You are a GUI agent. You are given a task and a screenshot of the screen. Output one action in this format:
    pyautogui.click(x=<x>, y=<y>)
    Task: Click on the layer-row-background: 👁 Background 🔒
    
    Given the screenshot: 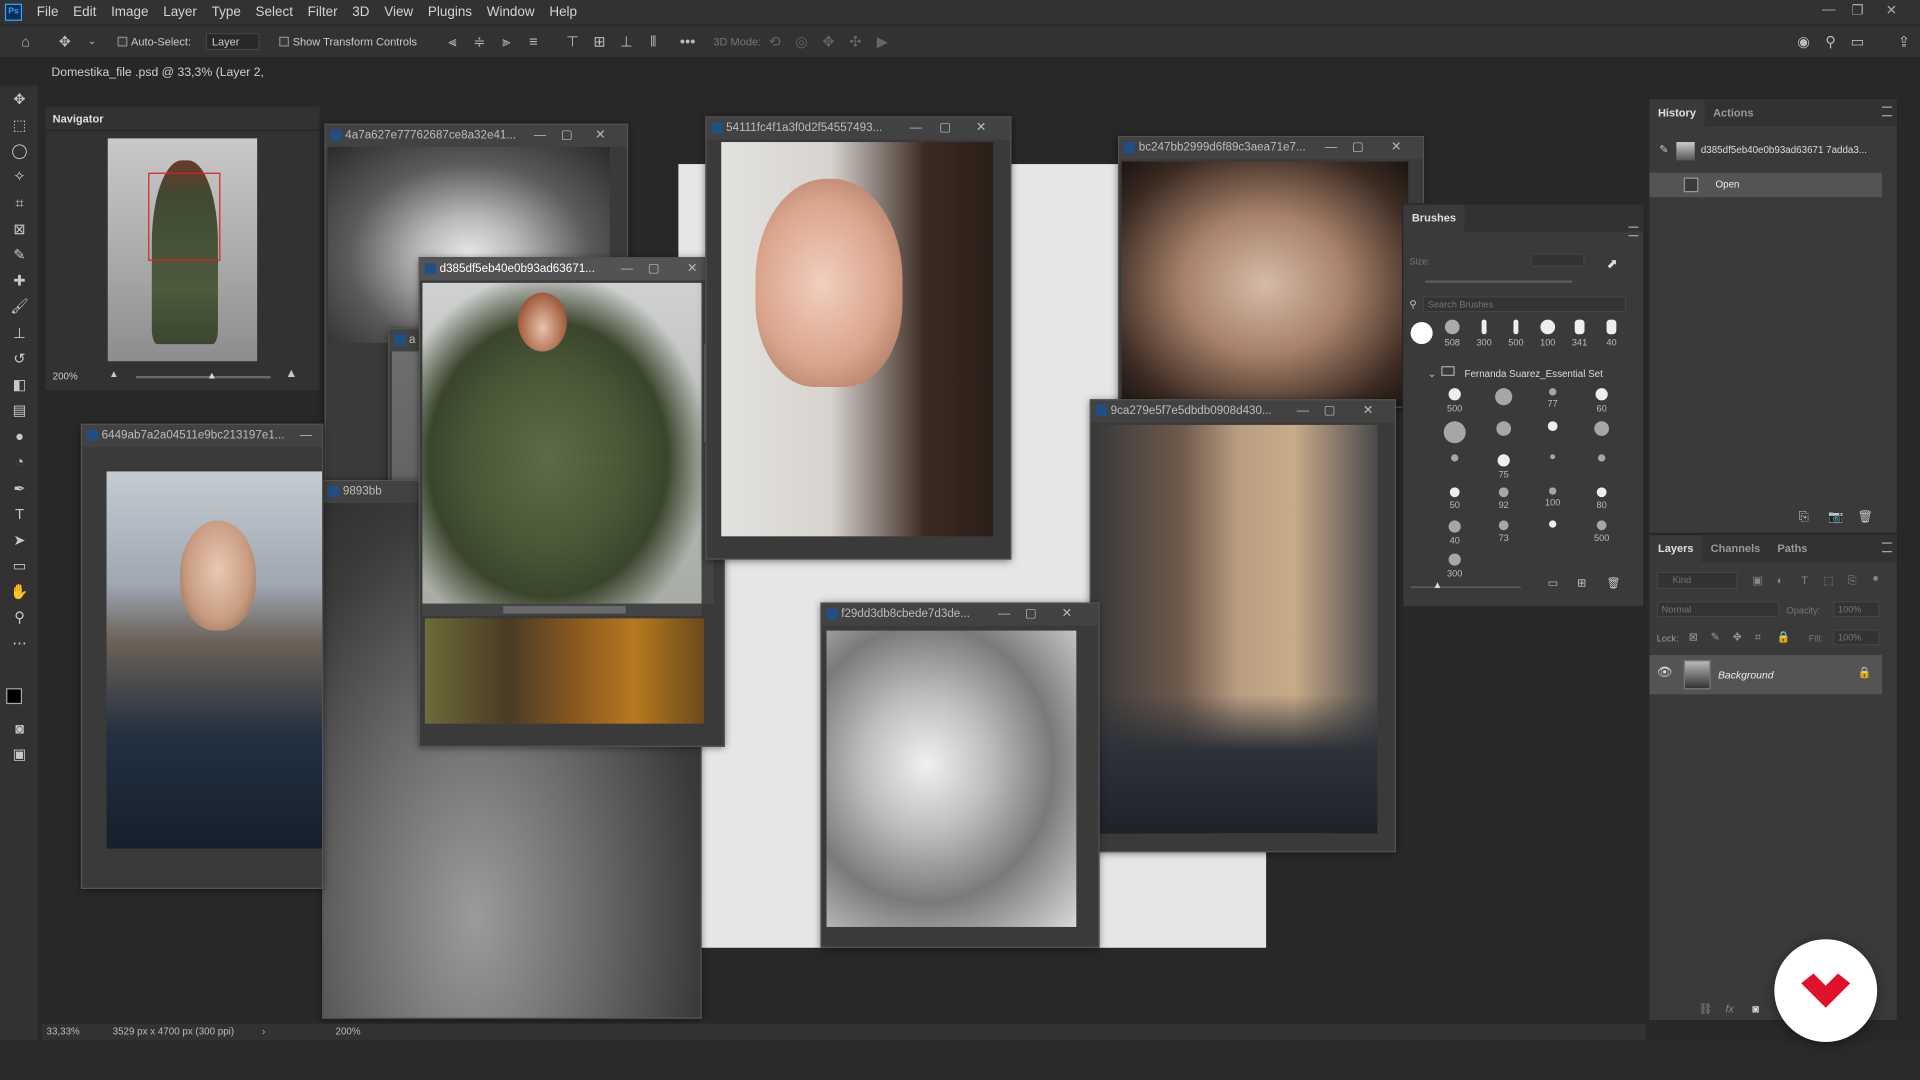 What is the action you would take?
    pyautogui.click(x=1766, y=675)
    